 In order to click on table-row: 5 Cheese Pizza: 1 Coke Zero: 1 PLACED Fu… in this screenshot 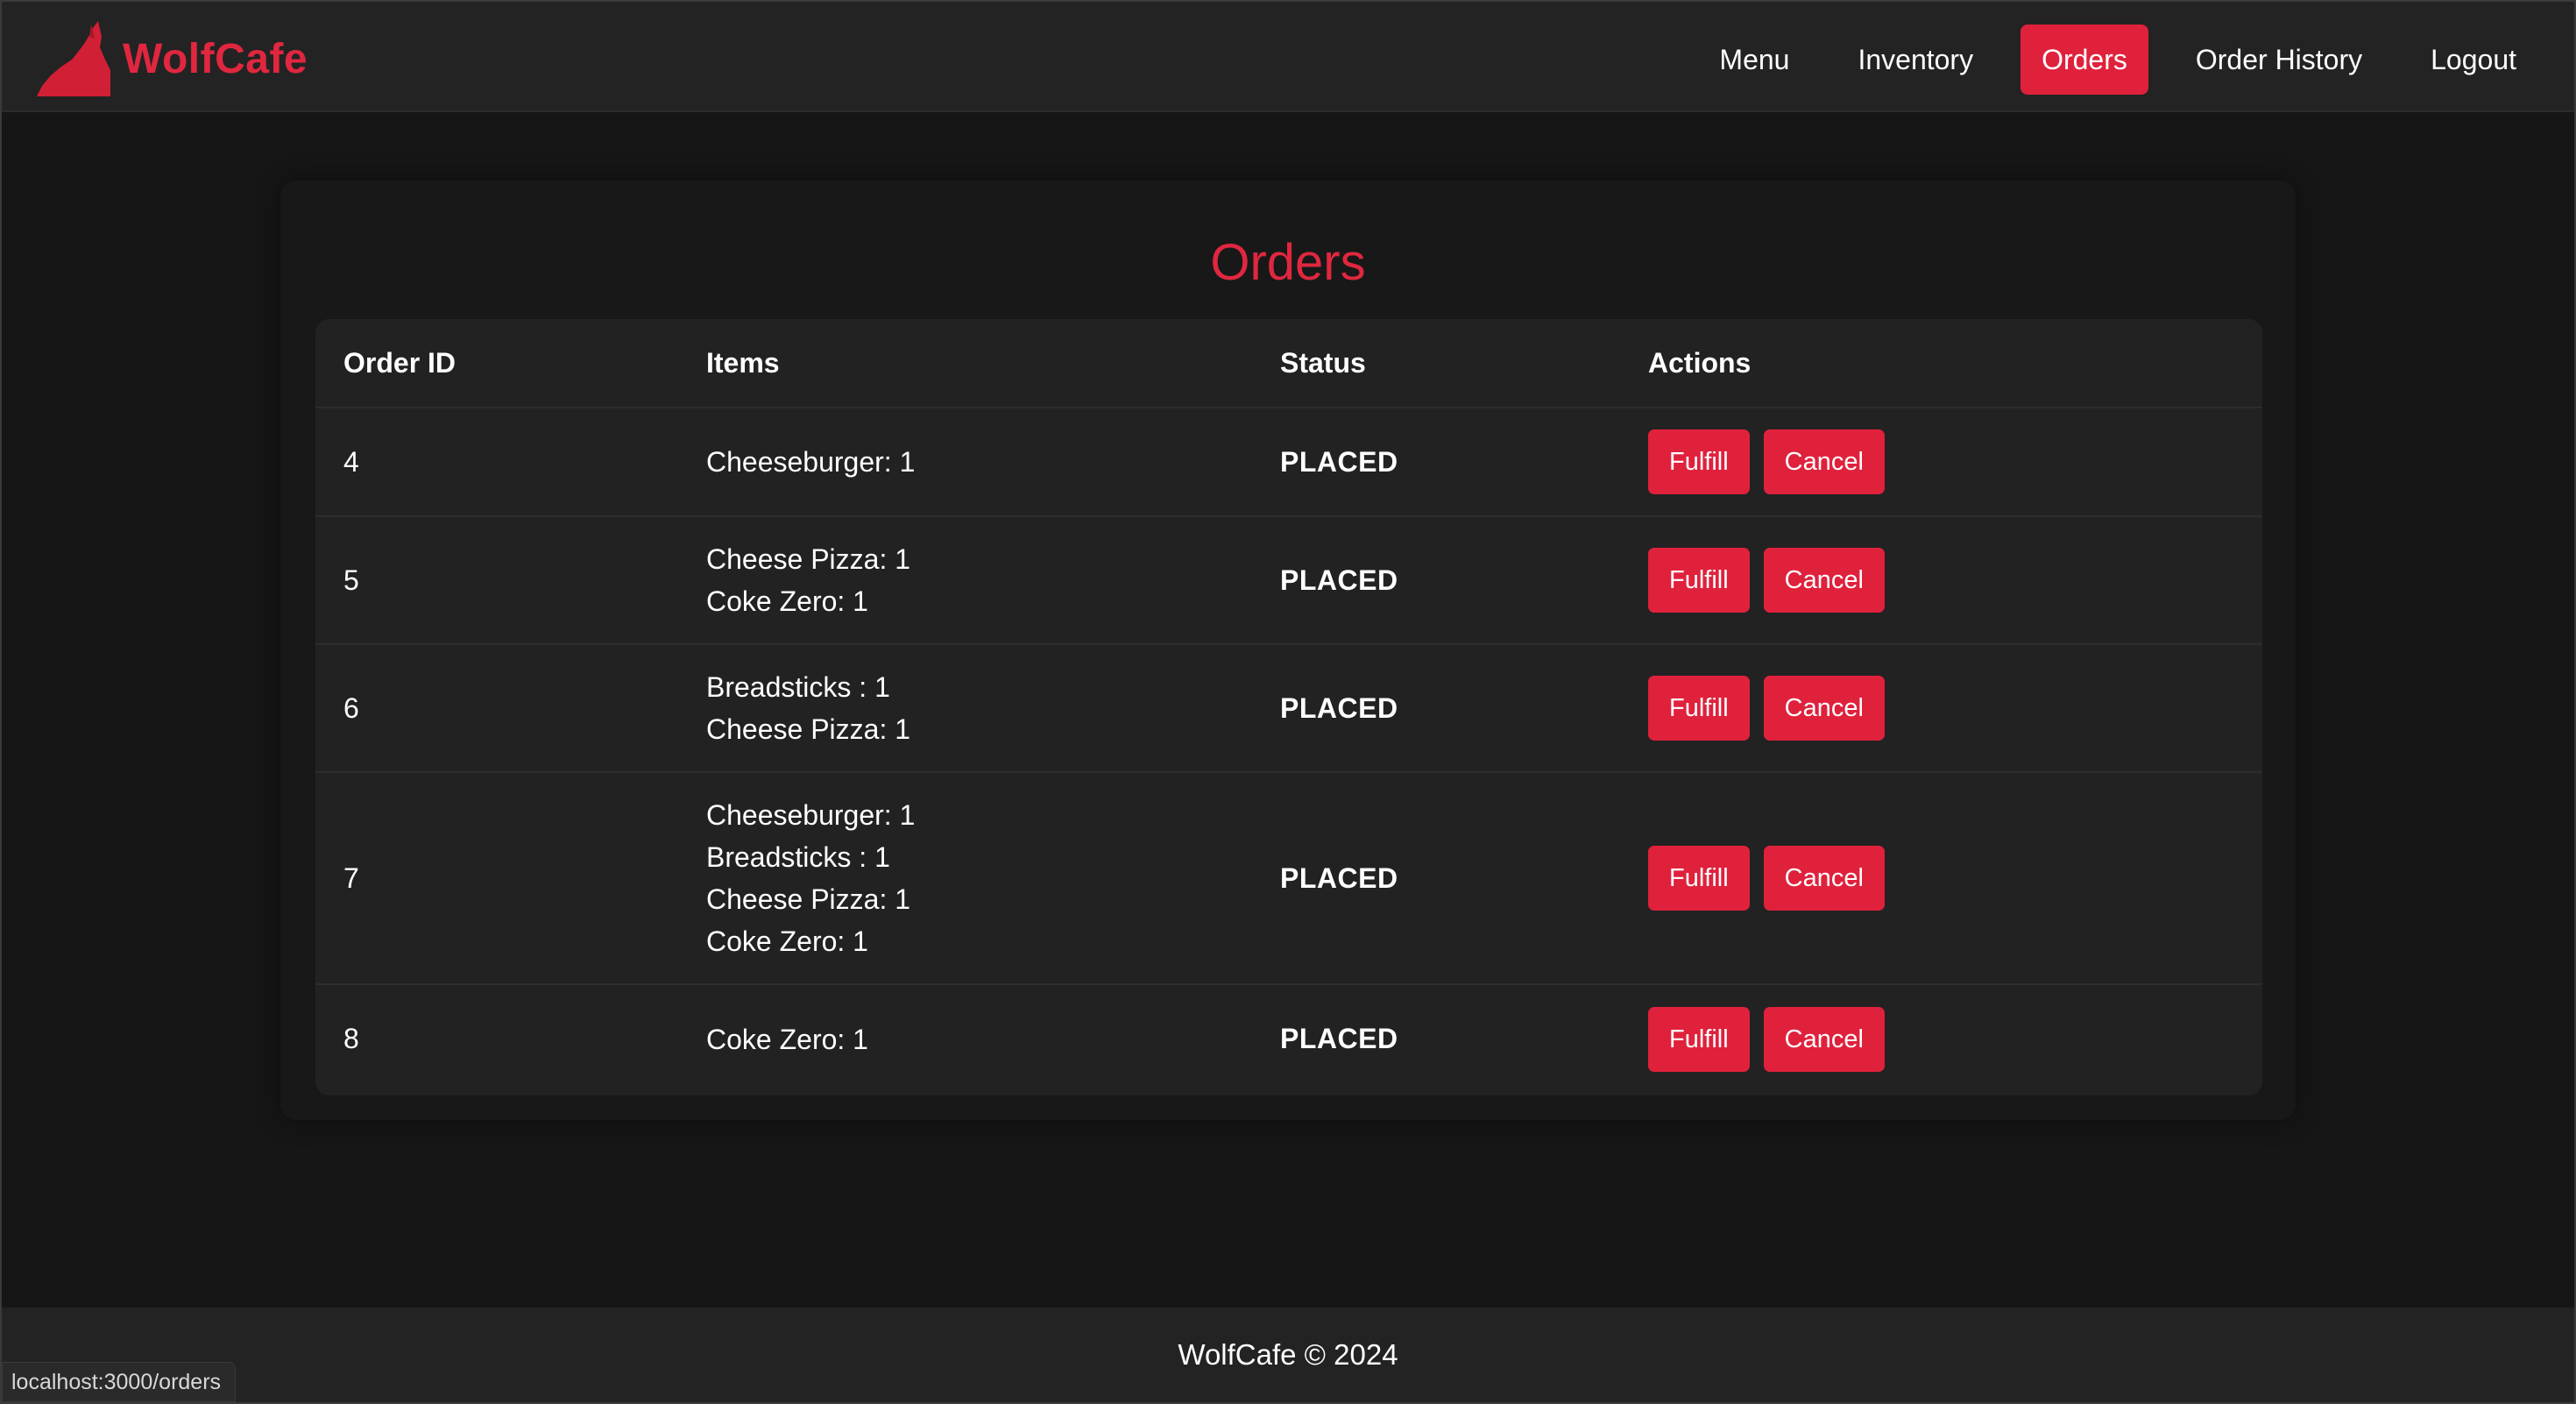, I will do `click(1288, 580)`.